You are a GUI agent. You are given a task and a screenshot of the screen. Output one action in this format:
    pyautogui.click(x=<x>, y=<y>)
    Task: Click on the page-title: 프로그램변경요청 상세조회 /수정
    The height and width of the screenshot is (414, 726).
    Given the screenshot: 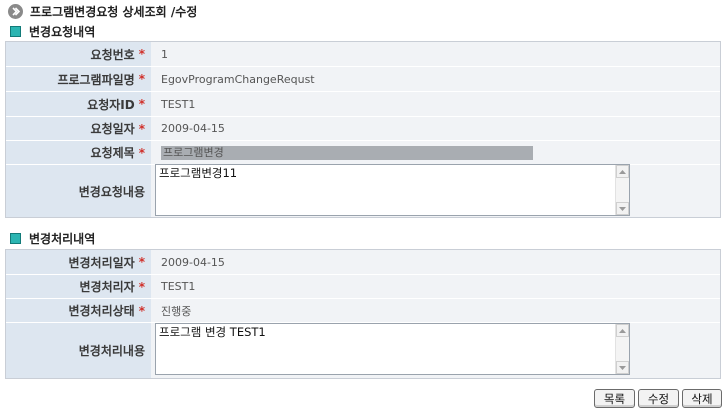 What is the action you would take?
    pyautogui.click(x=114, y=11)
    